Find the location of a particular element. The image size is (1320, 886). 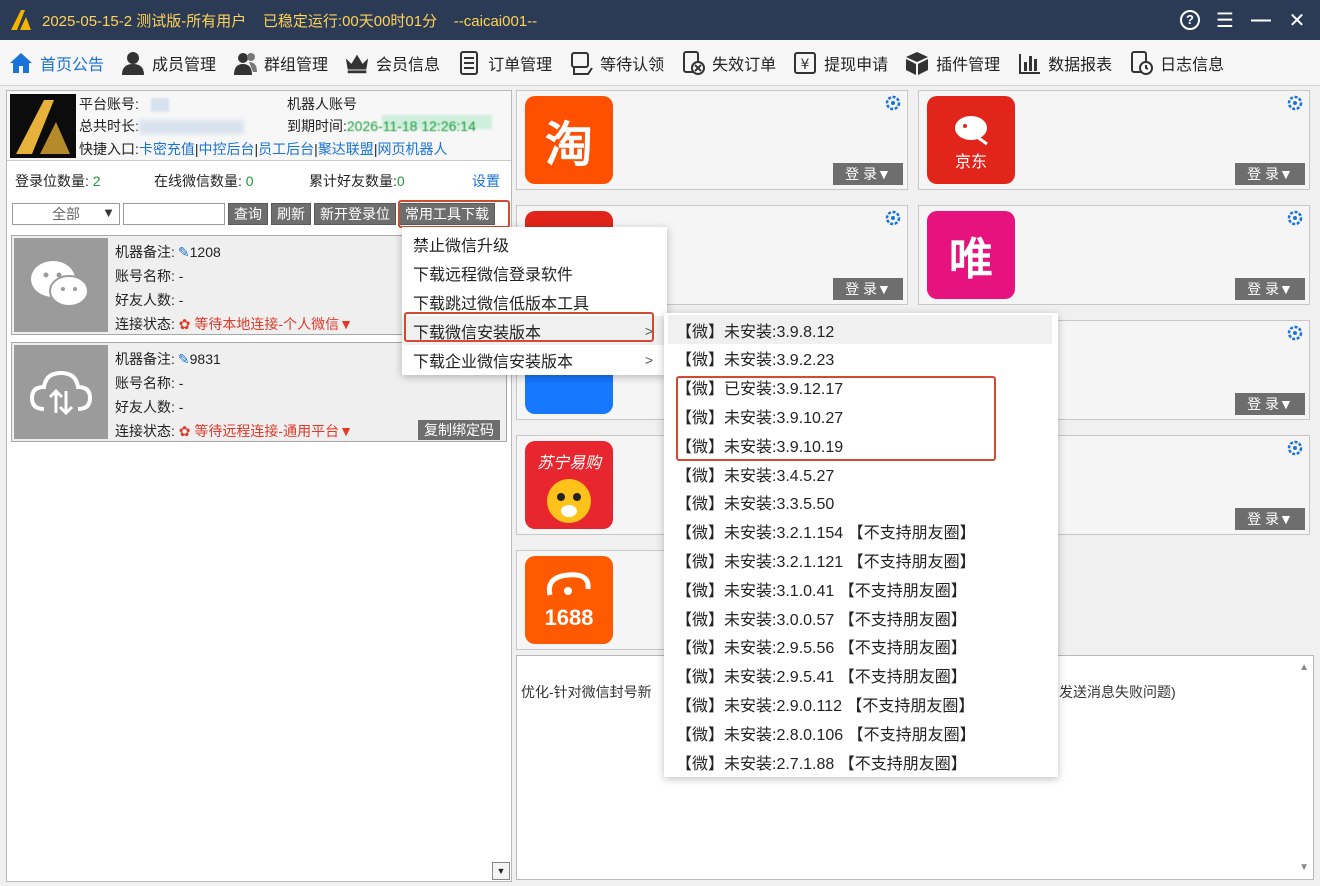

remark-label: 机器备注: is located at coordinates (145, 252).